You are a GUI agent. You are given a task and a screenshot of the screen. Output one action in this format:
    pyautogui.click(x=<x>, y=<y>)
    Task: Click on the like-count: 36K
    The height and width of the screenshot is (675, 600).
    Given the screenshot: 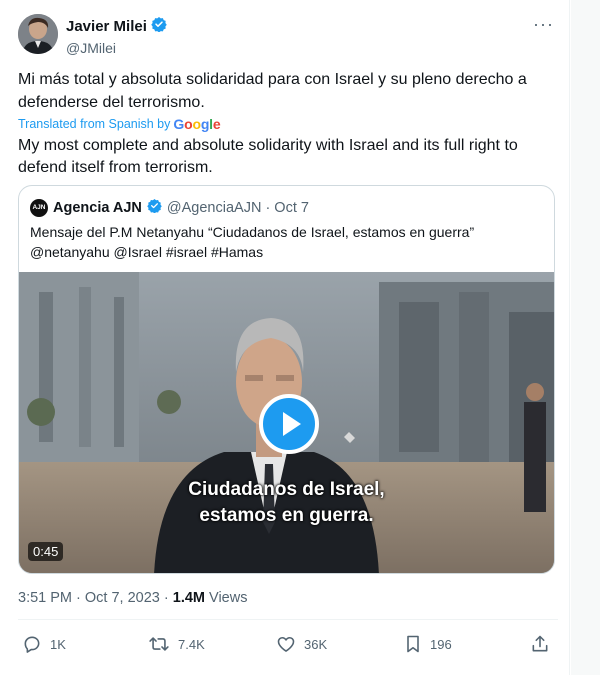 What is the action you would take?
    pyautogui.click(x=316, y=644)
    